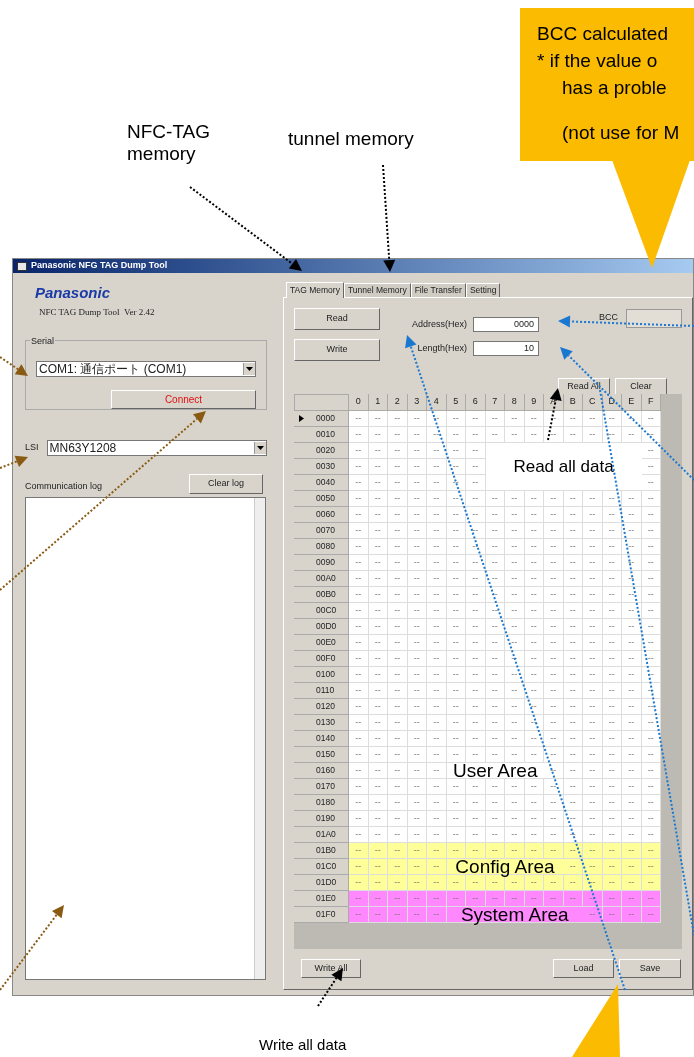 The width and height of the screenshot is (694, 1057). Describe the element at coordinates (337, 350) in the screenshot. I see `write-button: Write` at that location.